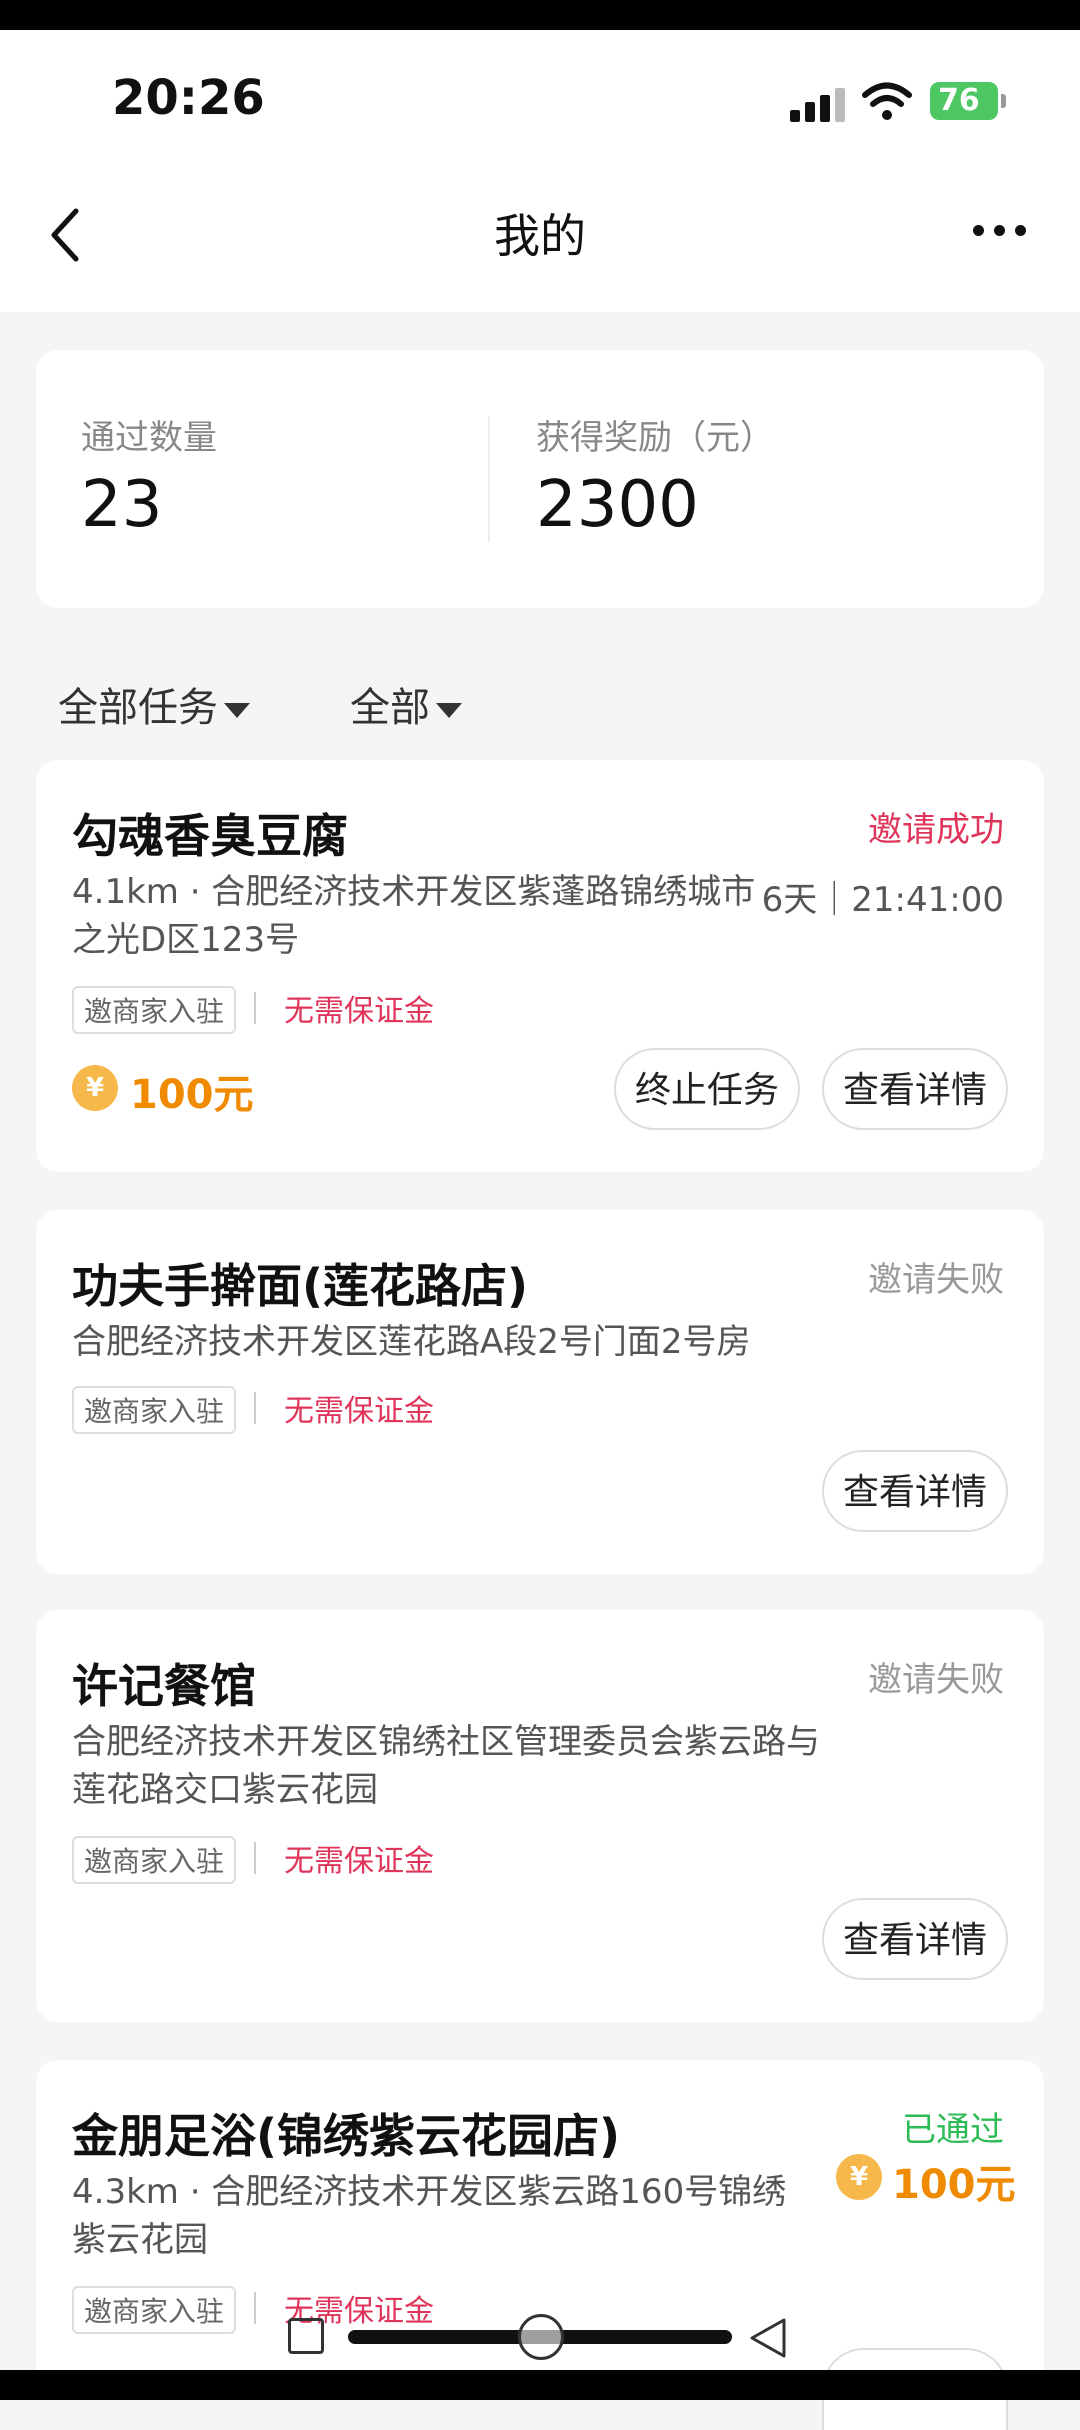 The height and width of the screenshot is (2430, 1080). What do you see at coordinates (225, 1790) in the screenshot?
I see `store-address-line2: 莲花路交口紫云花园` at bounding box center [225, 1790].